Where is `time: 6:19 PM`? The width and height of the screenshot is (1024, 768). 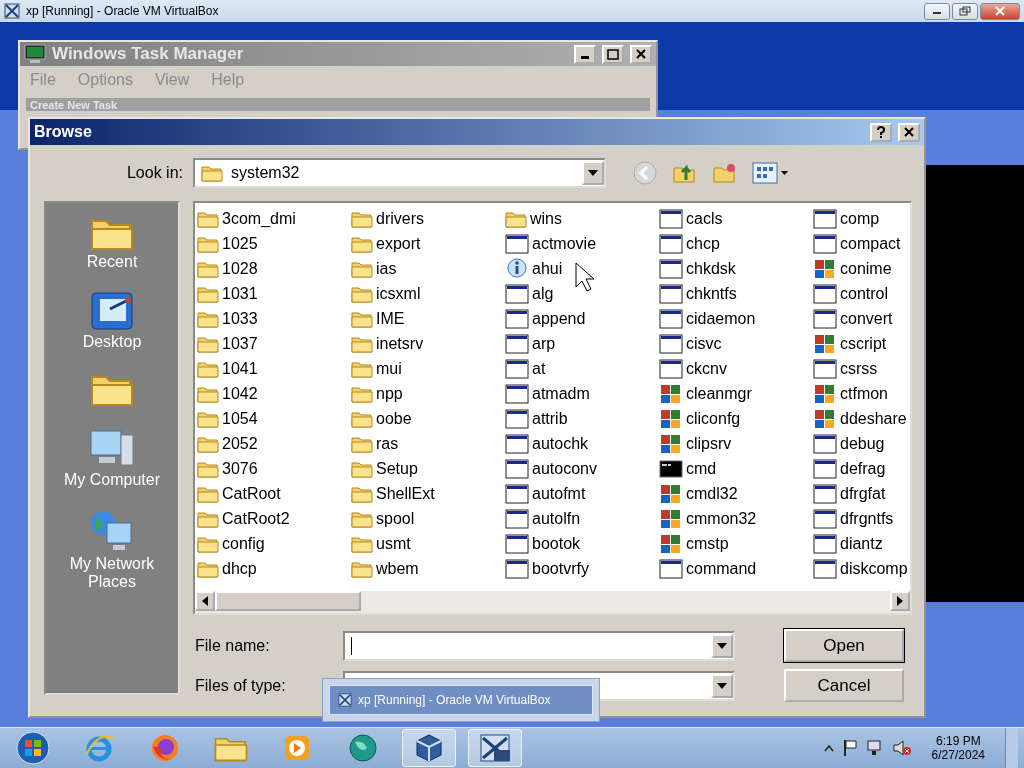
time: 6:19 PM is located at coordinates (958, 741).